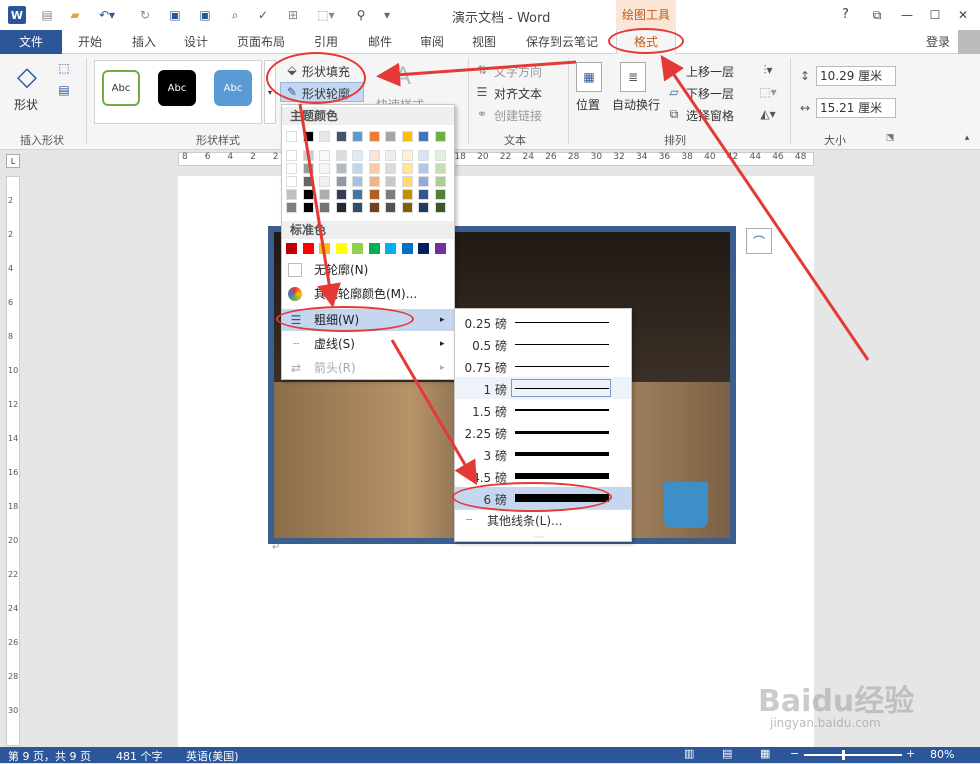  What do you see at coordinates (212, 756) in the screenshot?
I see `language: 英语(美国)` at bounding box center [212, 756].